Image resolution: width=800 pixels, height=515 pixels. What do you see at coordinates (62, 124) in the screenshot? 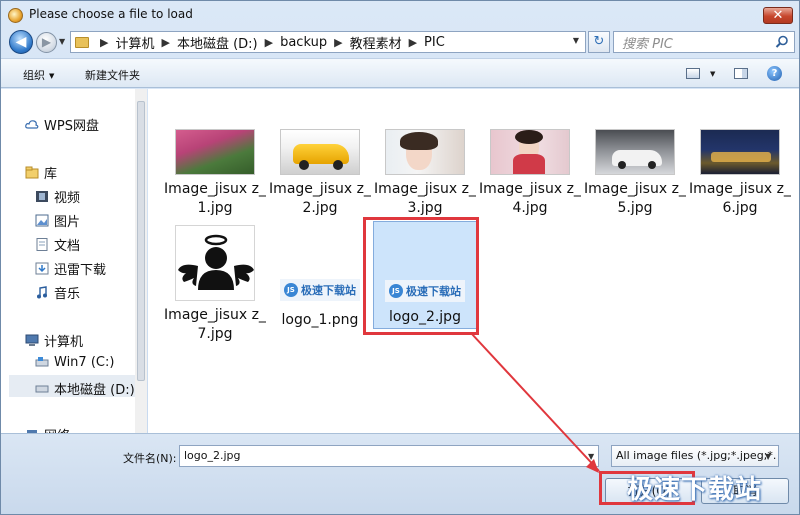
I see `sidebar-item-wps: WPS网盘` at bounding box center [62, 124].